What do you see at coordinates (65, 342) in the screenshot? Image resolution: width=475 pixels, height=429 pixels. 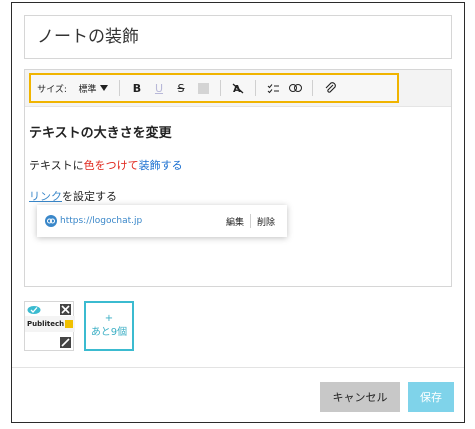 I see `pencil-icon` at bounding box center [65, 342].